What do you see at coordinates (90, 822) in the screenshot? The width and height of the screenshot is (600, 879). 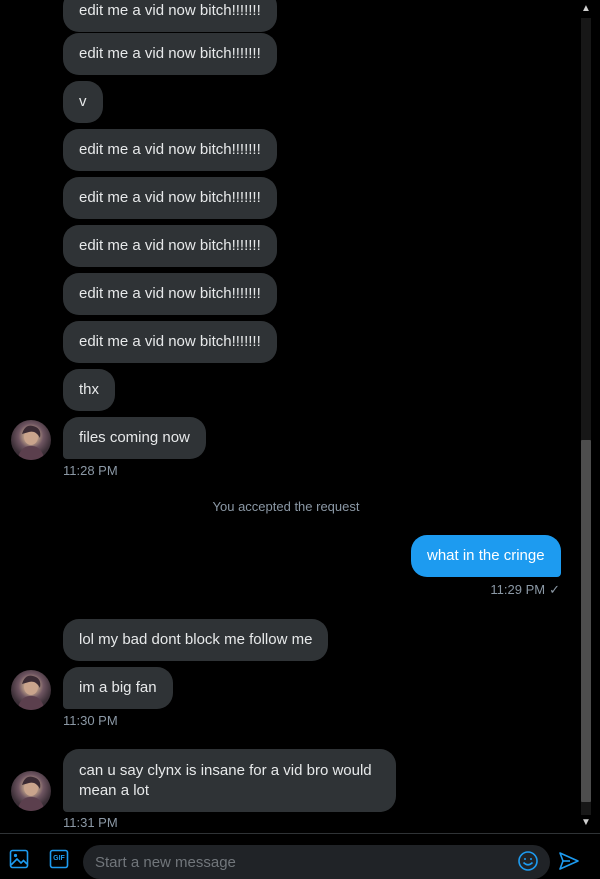 I see `message-timestamp: 11:31 PM` at bounding box center [90, 822].